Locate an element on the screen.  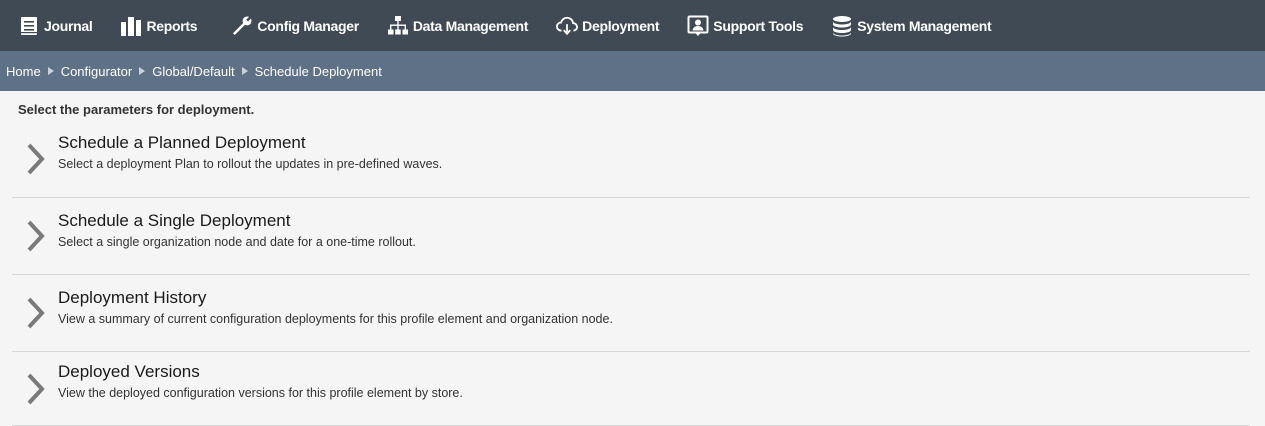
breadcrumb-configurator: Configurator is located at coordinates (97, 71).